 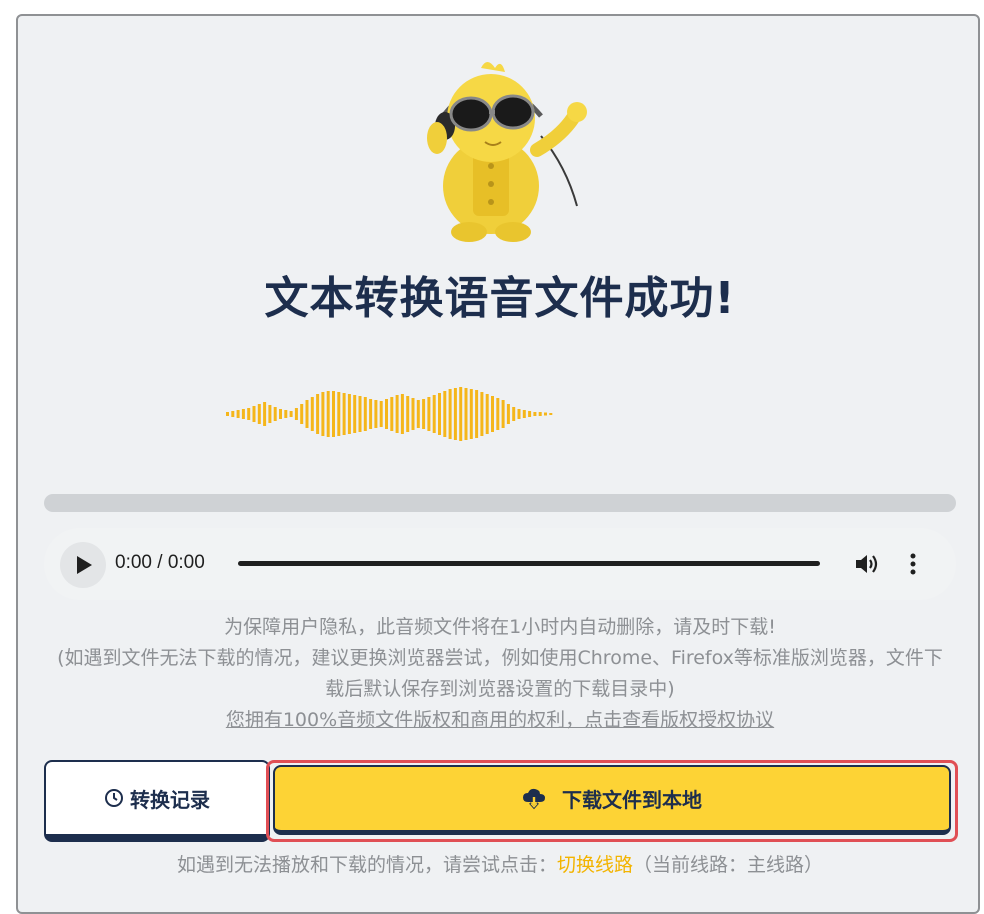 What do you see at coordinates (500, 298) in the screenshot?
I see `page-title: 文本转换语音文件成功!` at bounding box center [500, 298].